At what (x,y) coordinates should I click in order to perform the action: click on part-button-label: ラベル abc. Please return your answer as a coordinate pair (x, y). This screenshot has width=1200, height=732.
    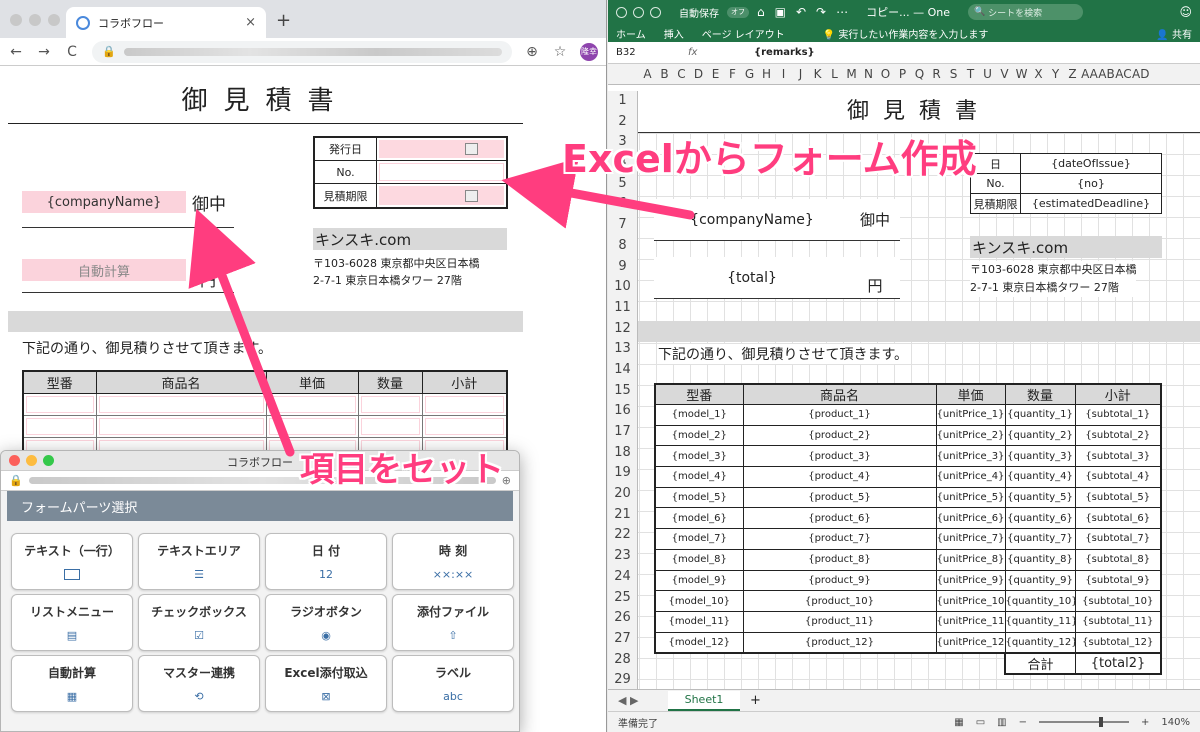
    Looking at the image, I should click on (453, 683).